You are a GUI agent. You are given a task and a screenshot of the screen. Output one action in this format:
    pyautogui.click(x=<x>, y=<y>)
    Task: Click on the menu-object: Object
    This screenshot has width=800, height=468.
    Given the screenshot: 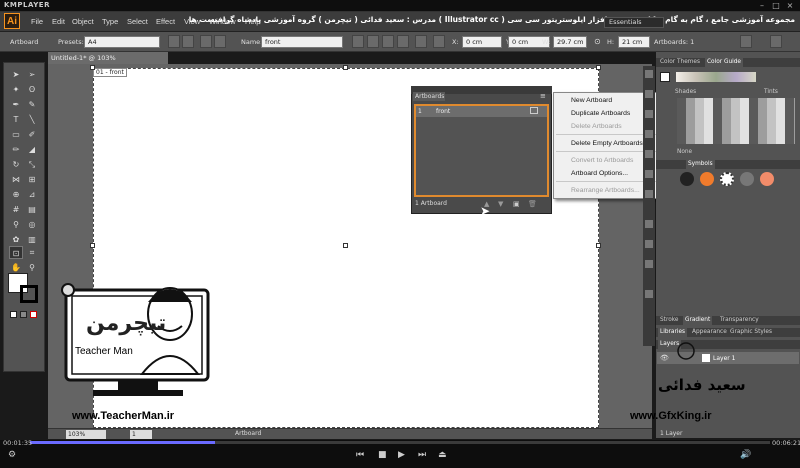 What is the action you would take?
    pyautogui.click(x=83, y=21)
    